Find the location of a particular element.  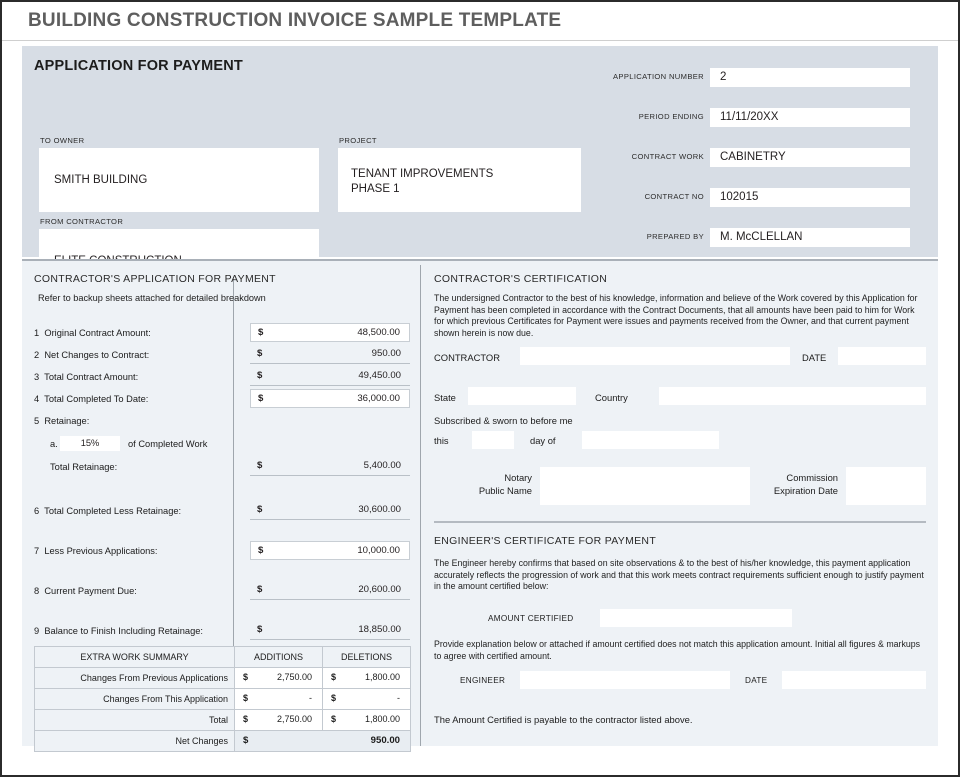

row-deletions-total: $ 1,800.00 is located at coordinates (366, 720).